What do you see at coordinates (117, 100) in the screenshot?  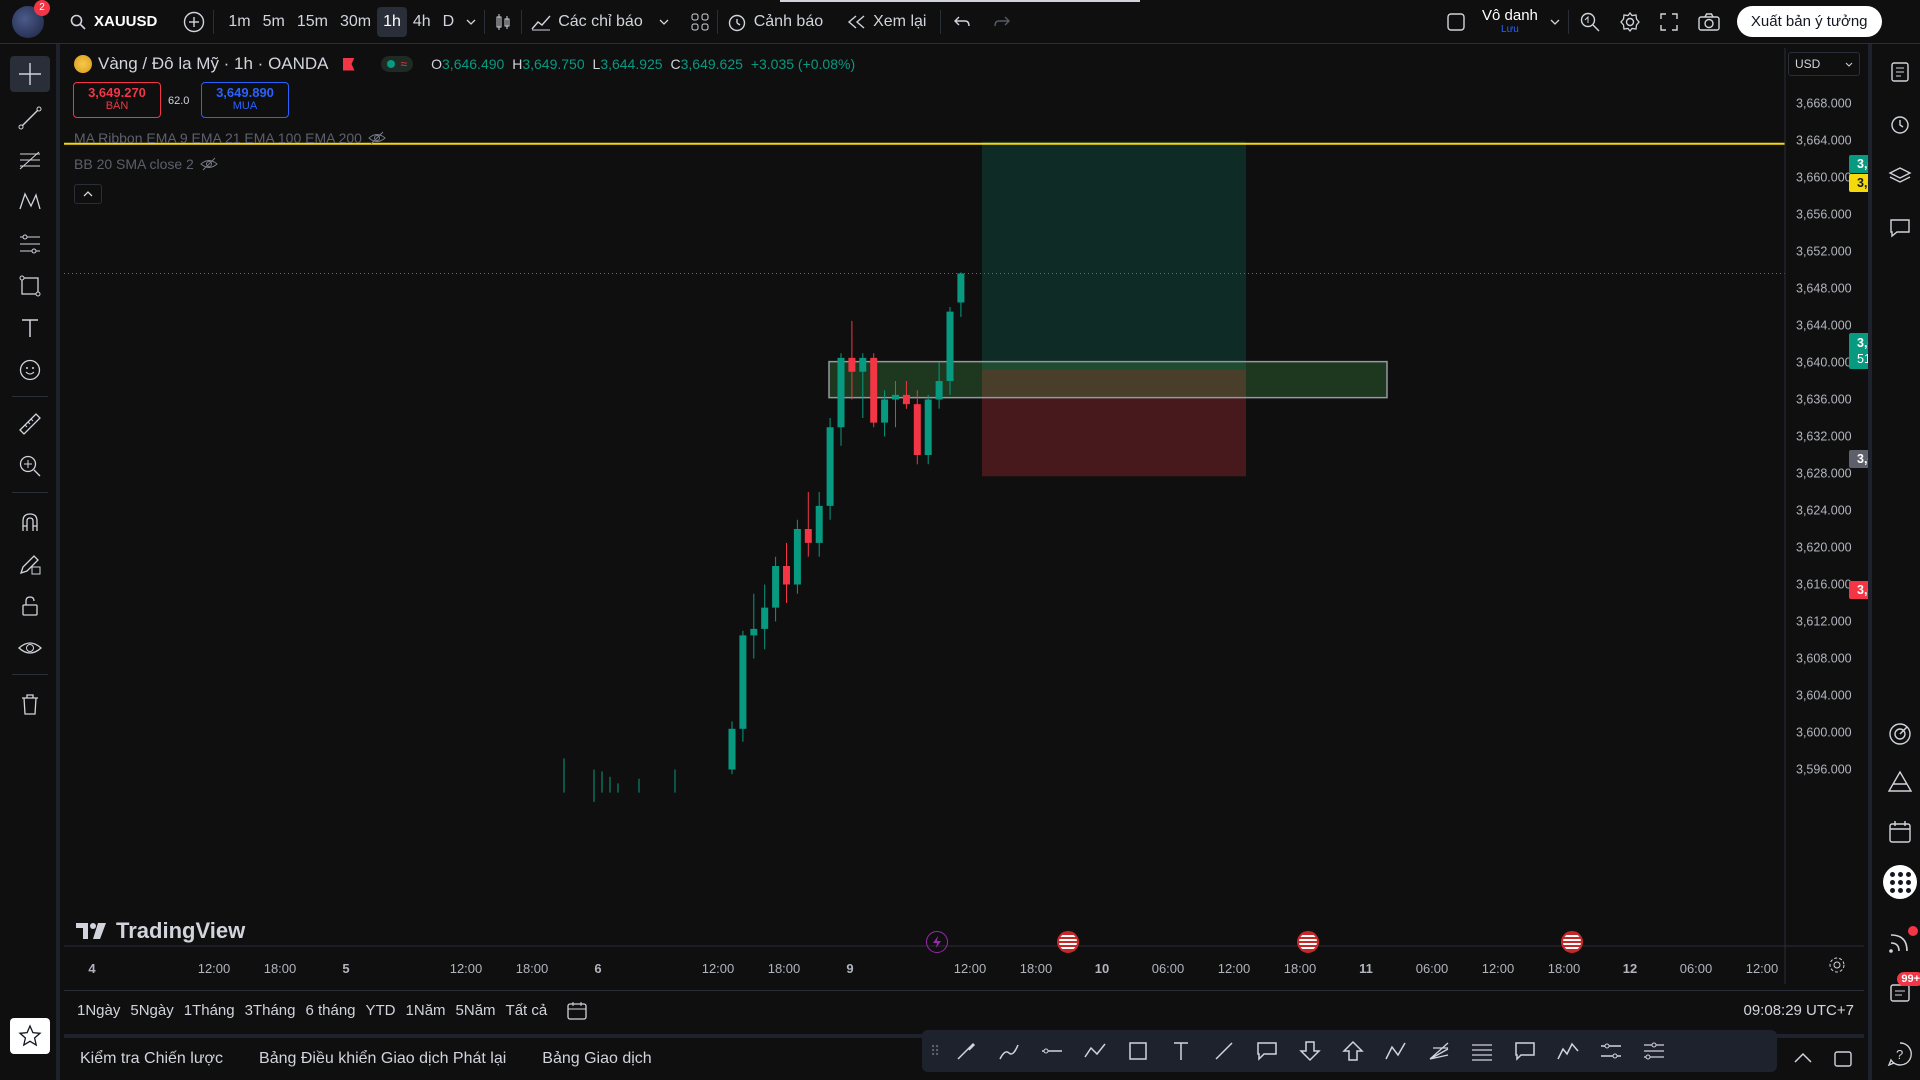 I see `sell-button: 3,649.270 BÁN` at bounding box center [117, 100].